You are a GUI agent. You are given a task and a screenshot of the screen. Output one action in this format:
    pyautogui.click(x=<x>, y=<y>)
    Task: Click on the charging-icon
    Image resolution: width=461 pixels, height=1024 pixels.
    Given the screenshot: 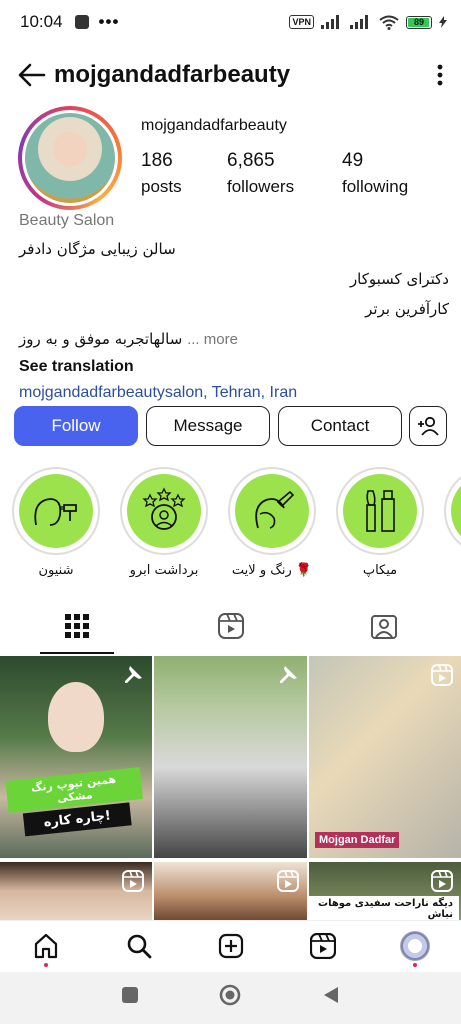 What is the action you would take?
    pyautogui.click(x=443, y=22)
    